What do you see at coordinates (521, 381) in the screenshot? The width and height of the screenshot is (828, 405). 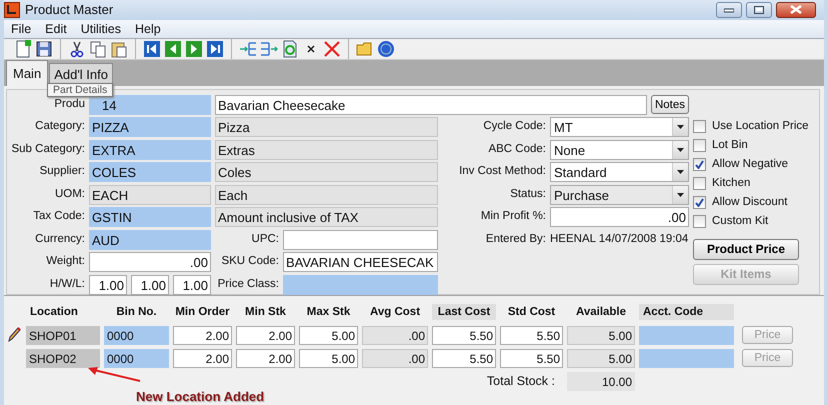 I see `total-label: Total Stock :` at bounding box center [521, 381].